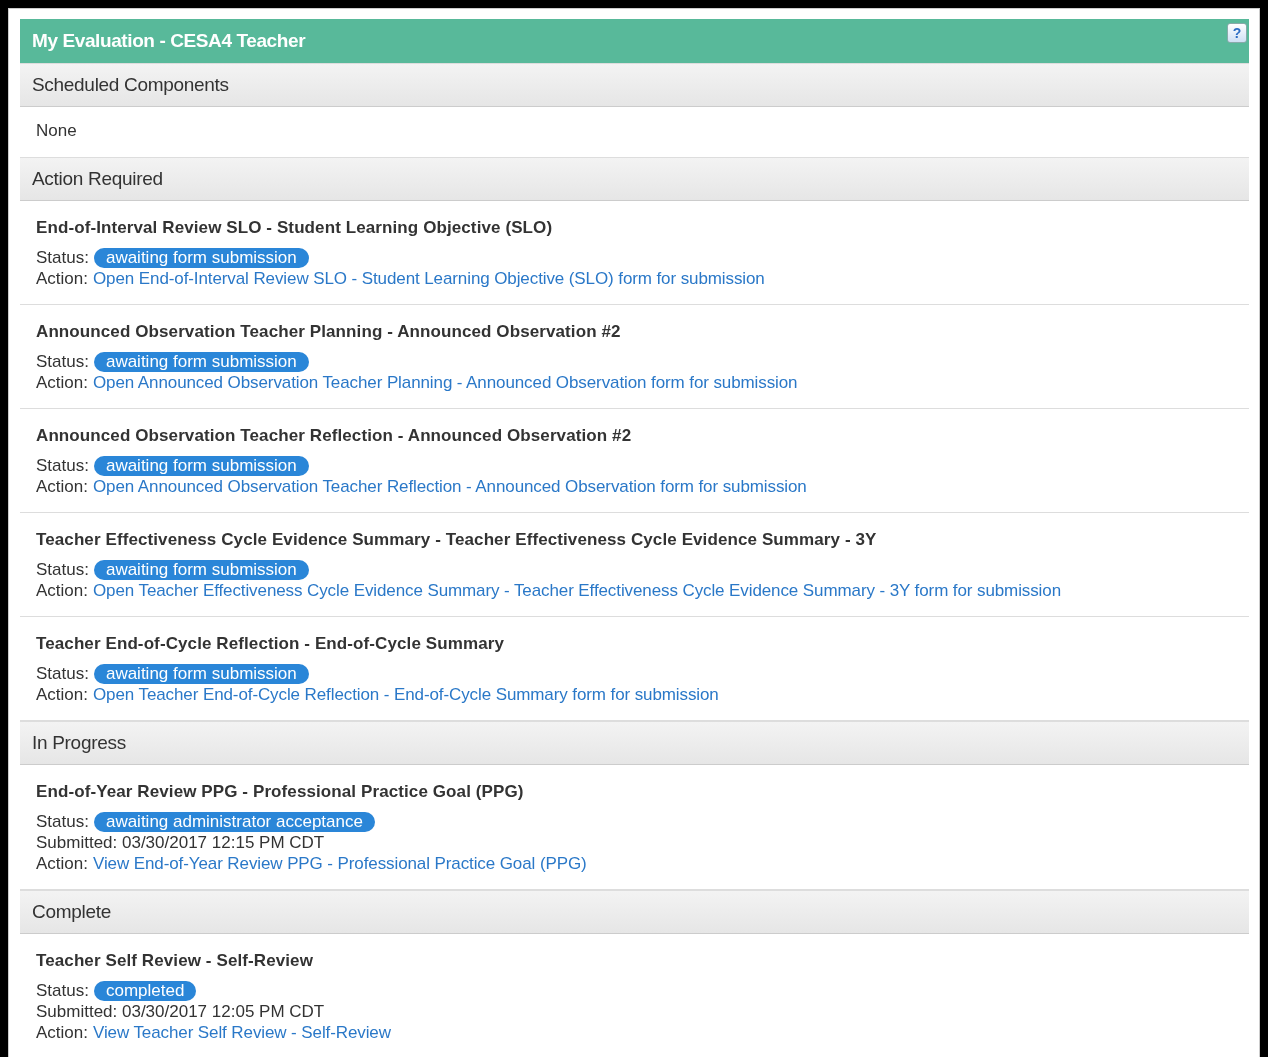 The height and width of the screenshot is (1057, 1268). What do you see at coordinates (234, 821) in the screenshot?
I see `status-badge: awaiting administrator acceptance` at bounding box center [234, 821].